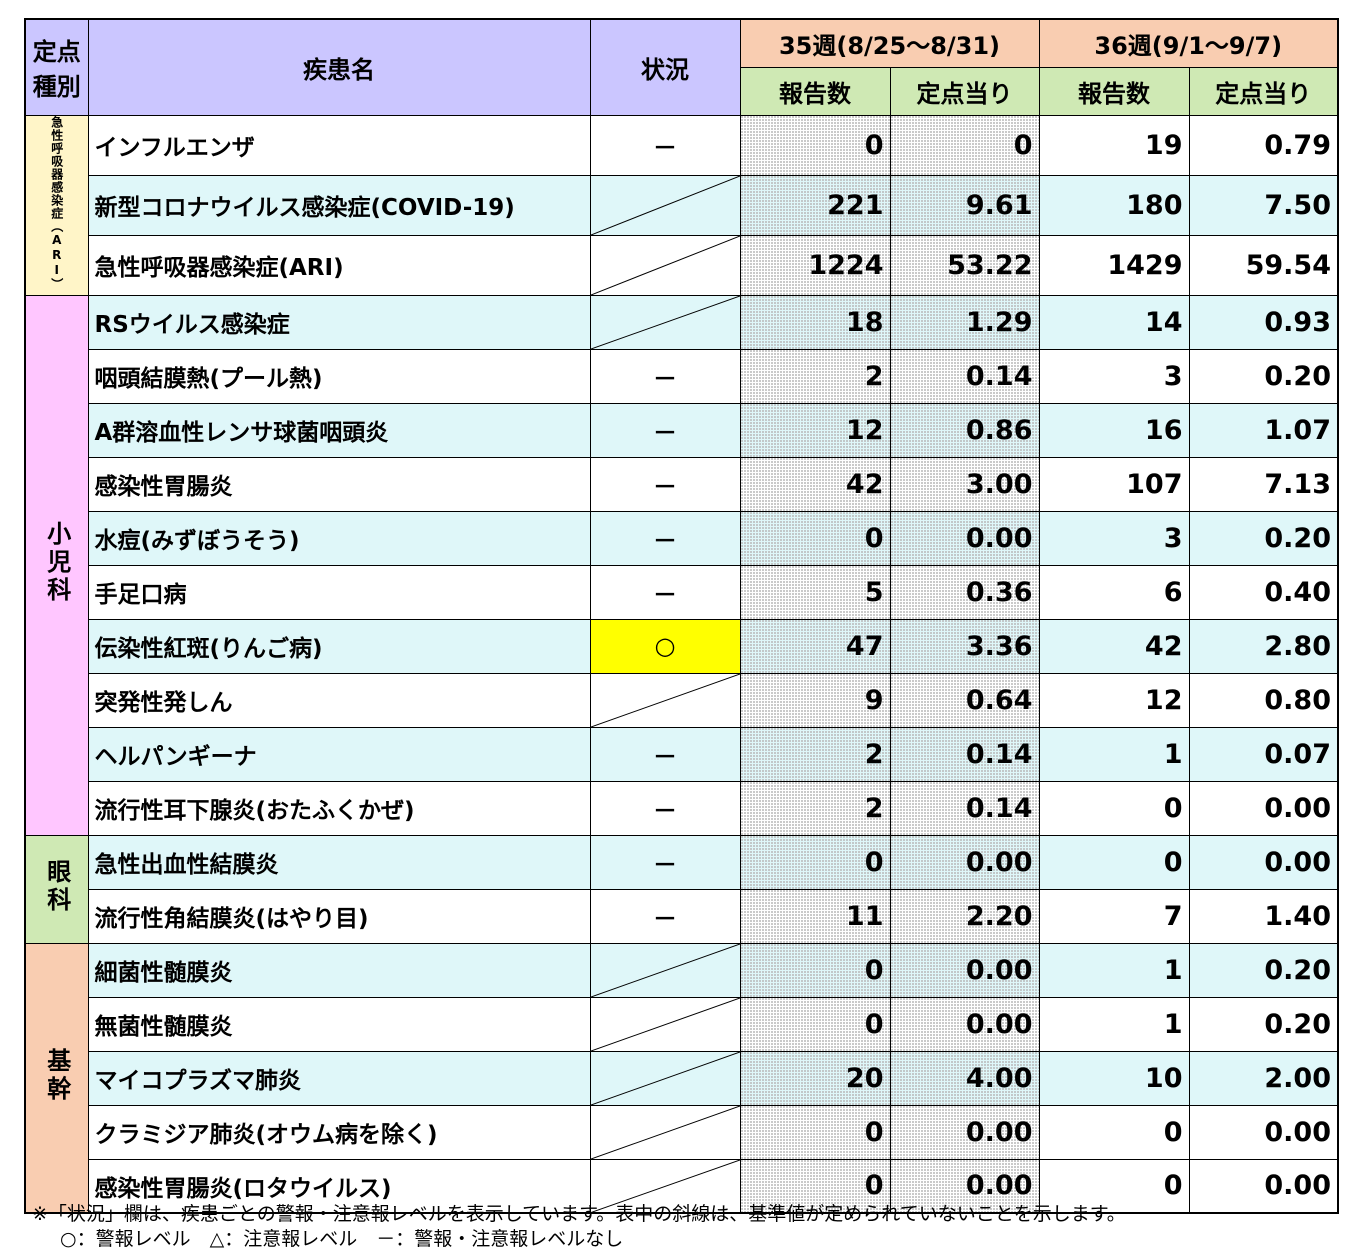  I want to click on week35-per-site-value: 3.00, so click(964, 484).